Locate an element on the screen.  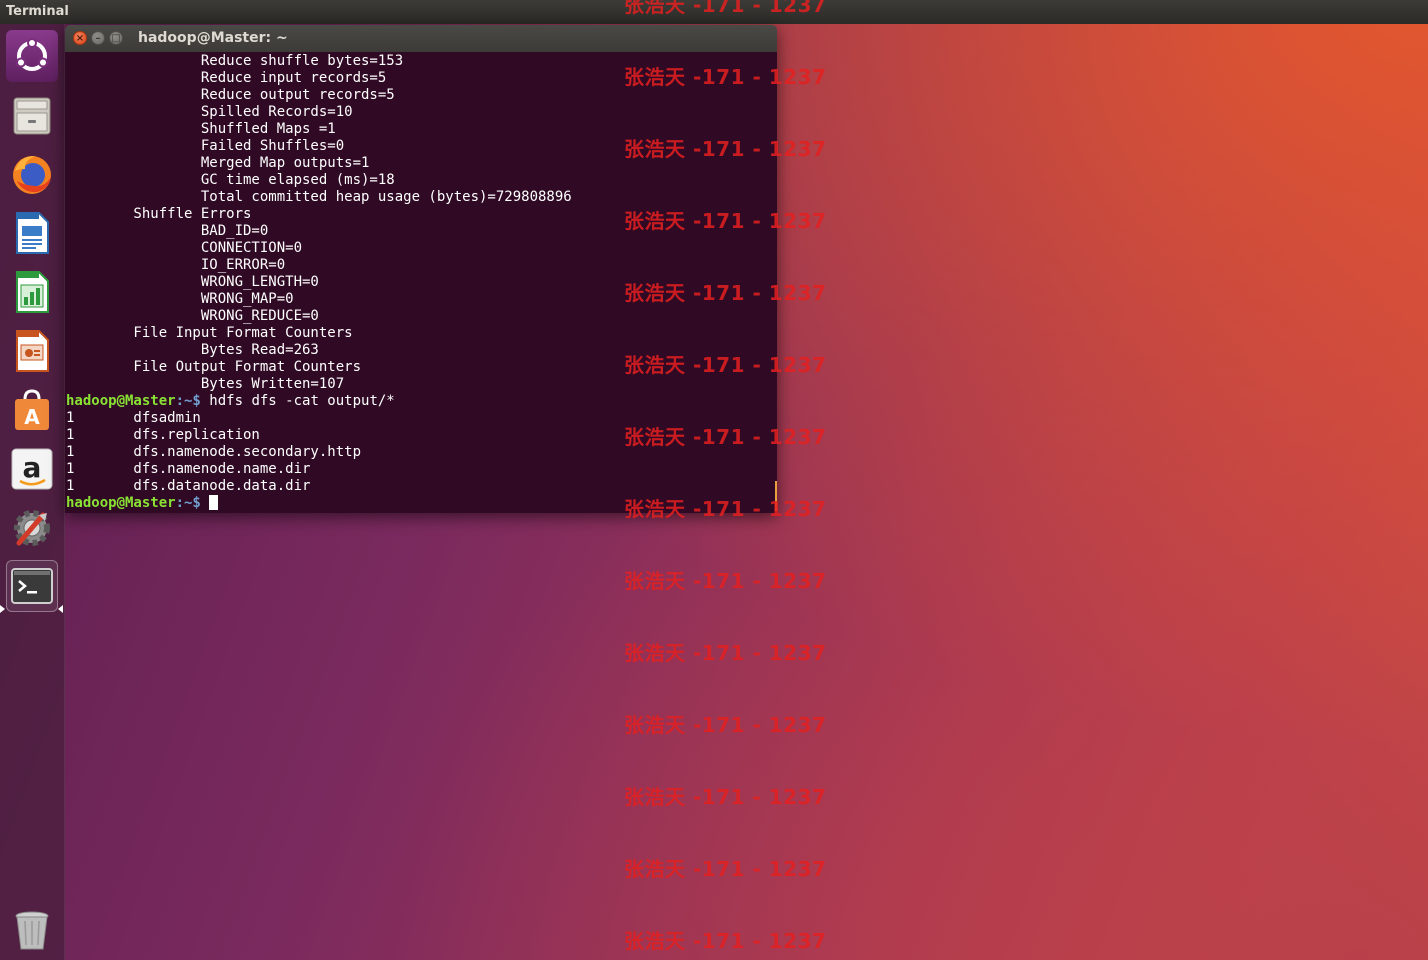
launcher-item-amazon: a is located at coordinates (32, 469).